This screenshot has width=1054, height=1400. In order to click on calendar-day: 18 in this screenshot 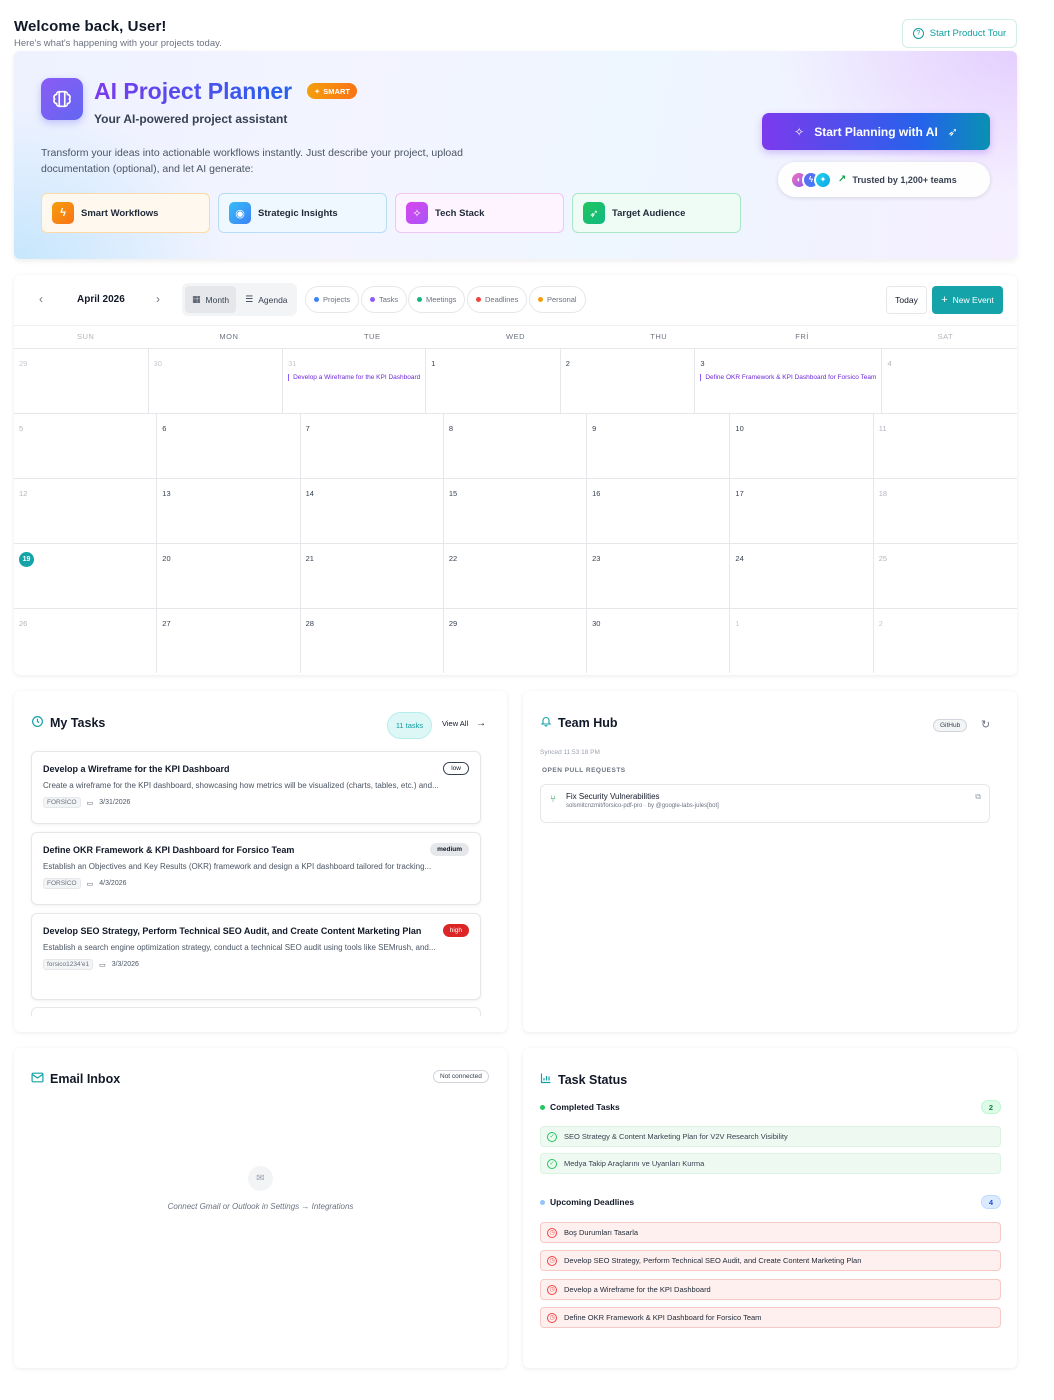, I will do `click(945, 511)`.